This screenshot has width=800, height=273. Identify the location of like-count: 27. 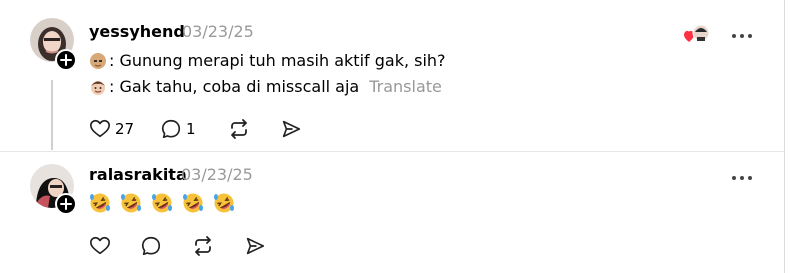
(125, 129).